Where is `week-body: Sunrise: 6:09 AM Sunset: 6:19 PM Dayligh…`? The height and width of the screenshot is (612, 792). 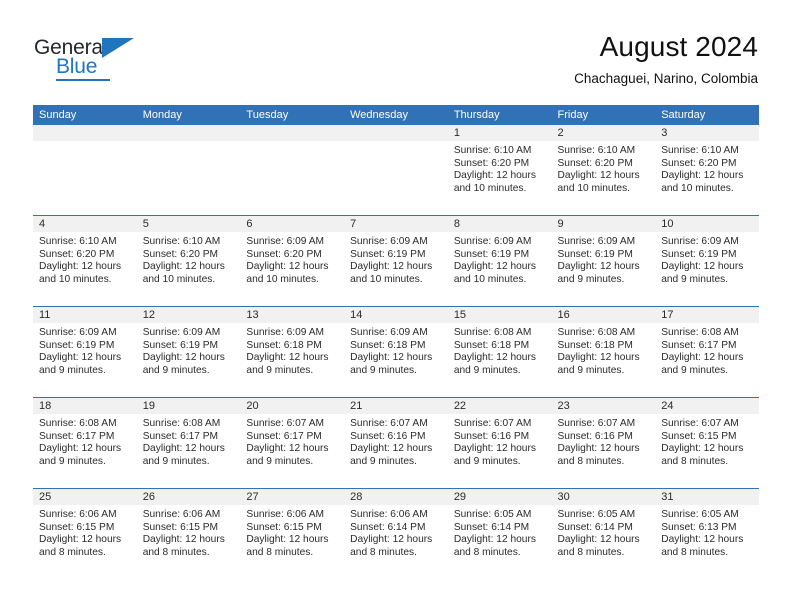 week-body: Sunrise: 6:09 AM Sunset: 6:19 PM Dayligh… is located at coordinates (396, 360).